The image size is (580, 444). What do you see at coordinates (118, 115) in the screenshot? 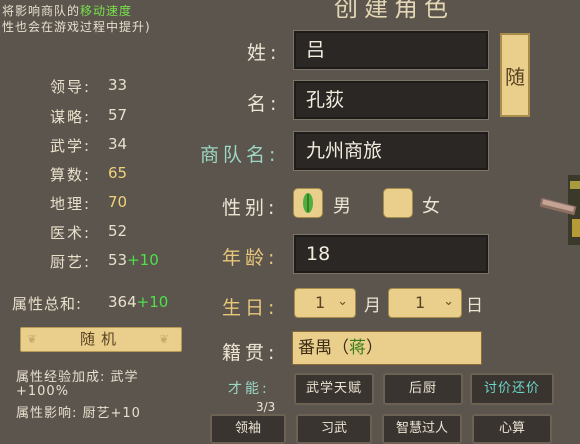
I see `stat-value-strategy: 57` at bounding box center [118, 115].